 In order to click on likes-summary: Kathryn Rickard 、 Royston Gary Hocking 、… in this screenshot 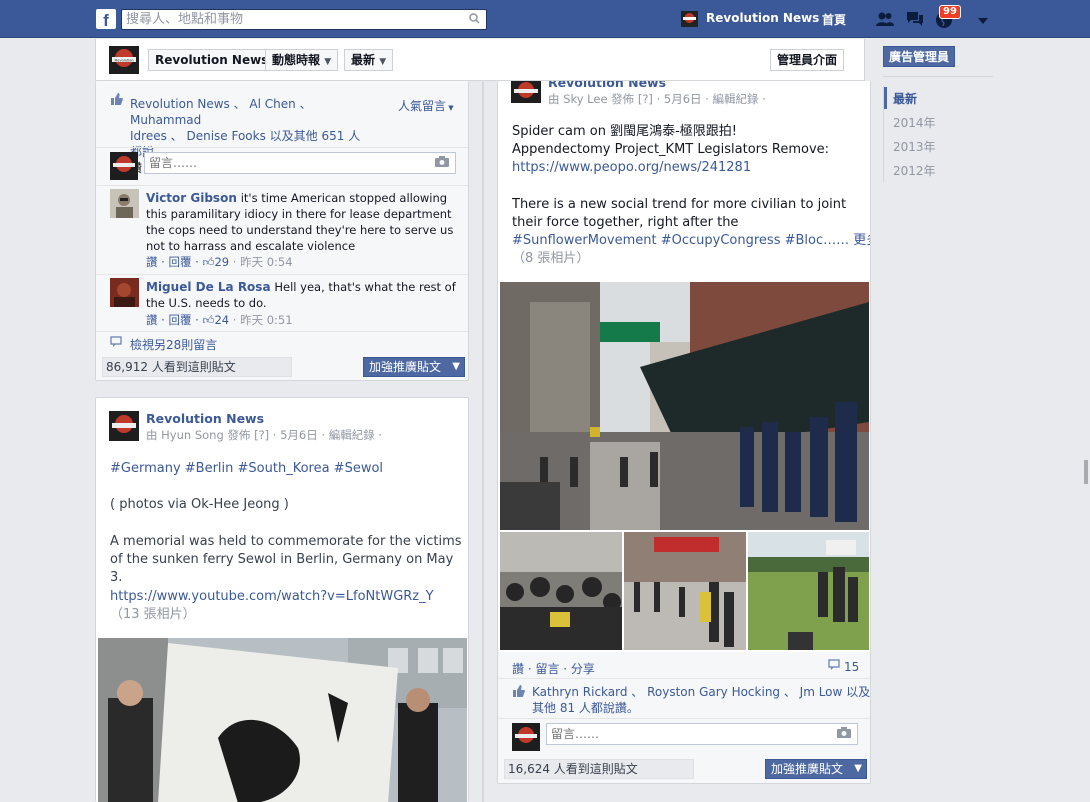, I will do `click(701, 700)`.